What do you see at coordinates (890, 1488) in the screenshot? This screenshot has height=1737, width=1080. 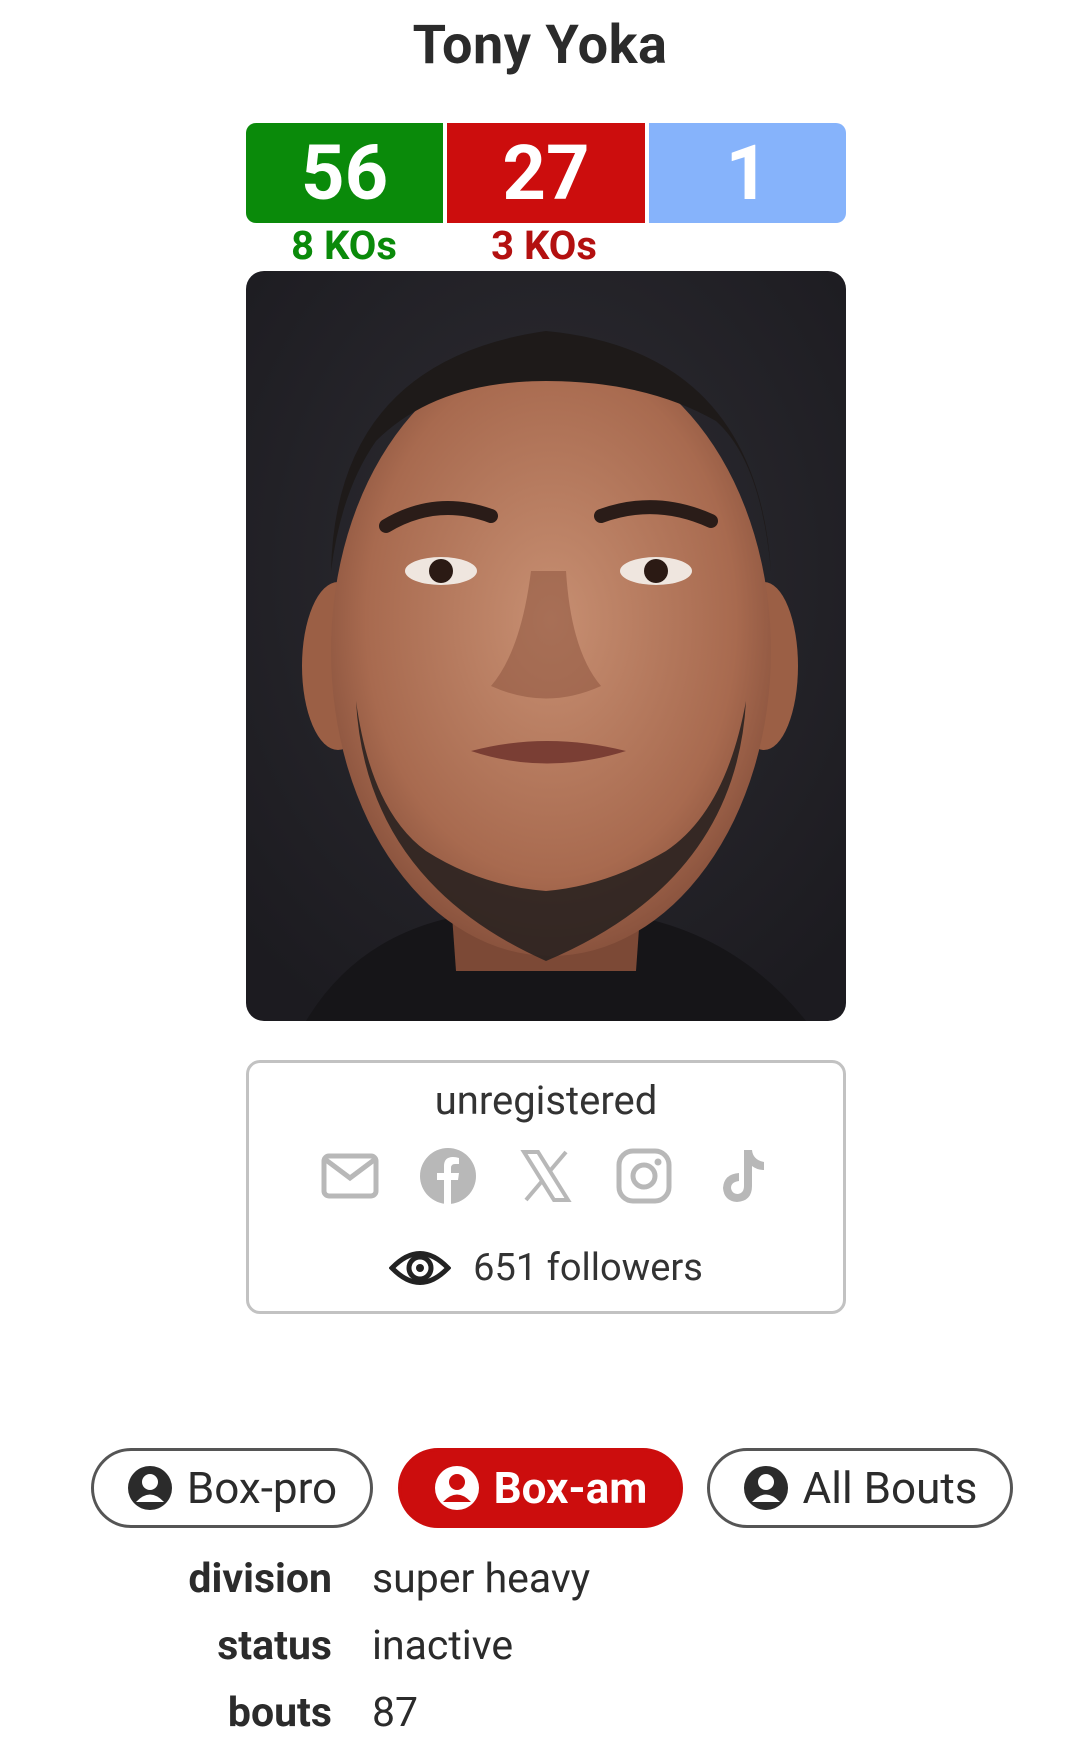 I see `tab-all-bouts-label: All Bouts` at bounding box center [890, 1488].